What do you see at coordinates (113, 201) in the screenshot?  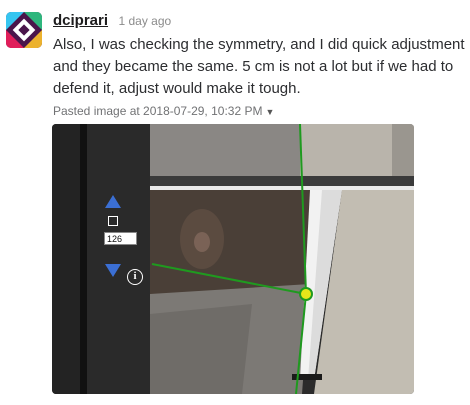 I see `triangle-up-icon` at bounding box center [113, 201].